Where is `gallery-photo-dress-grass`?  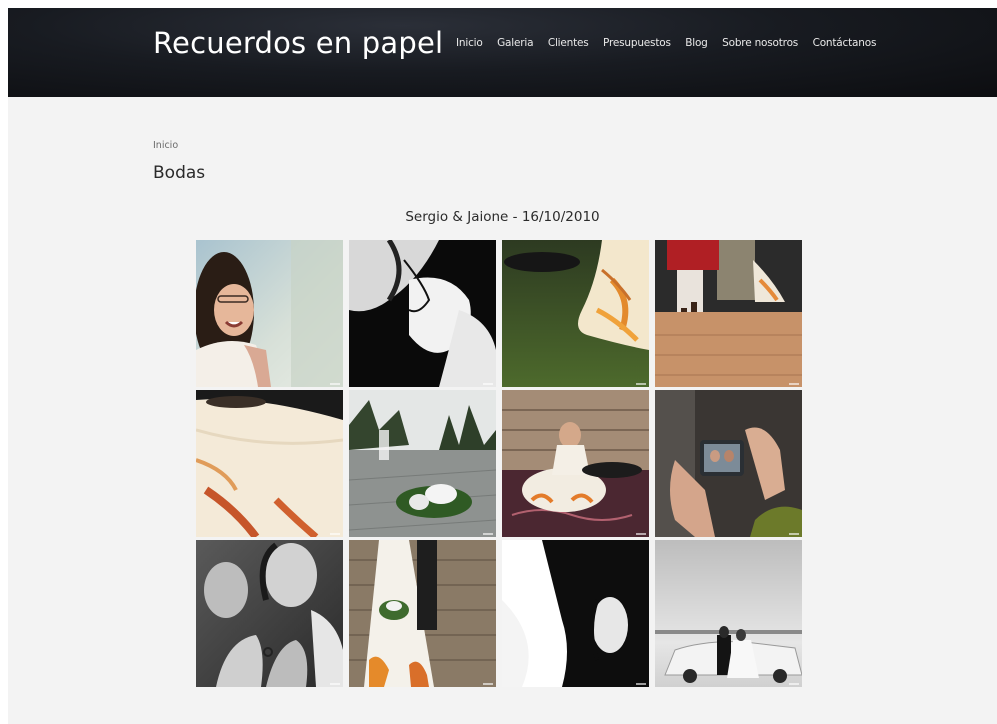 gallery-photo-dress-grass is located at coordinates (575, 313).